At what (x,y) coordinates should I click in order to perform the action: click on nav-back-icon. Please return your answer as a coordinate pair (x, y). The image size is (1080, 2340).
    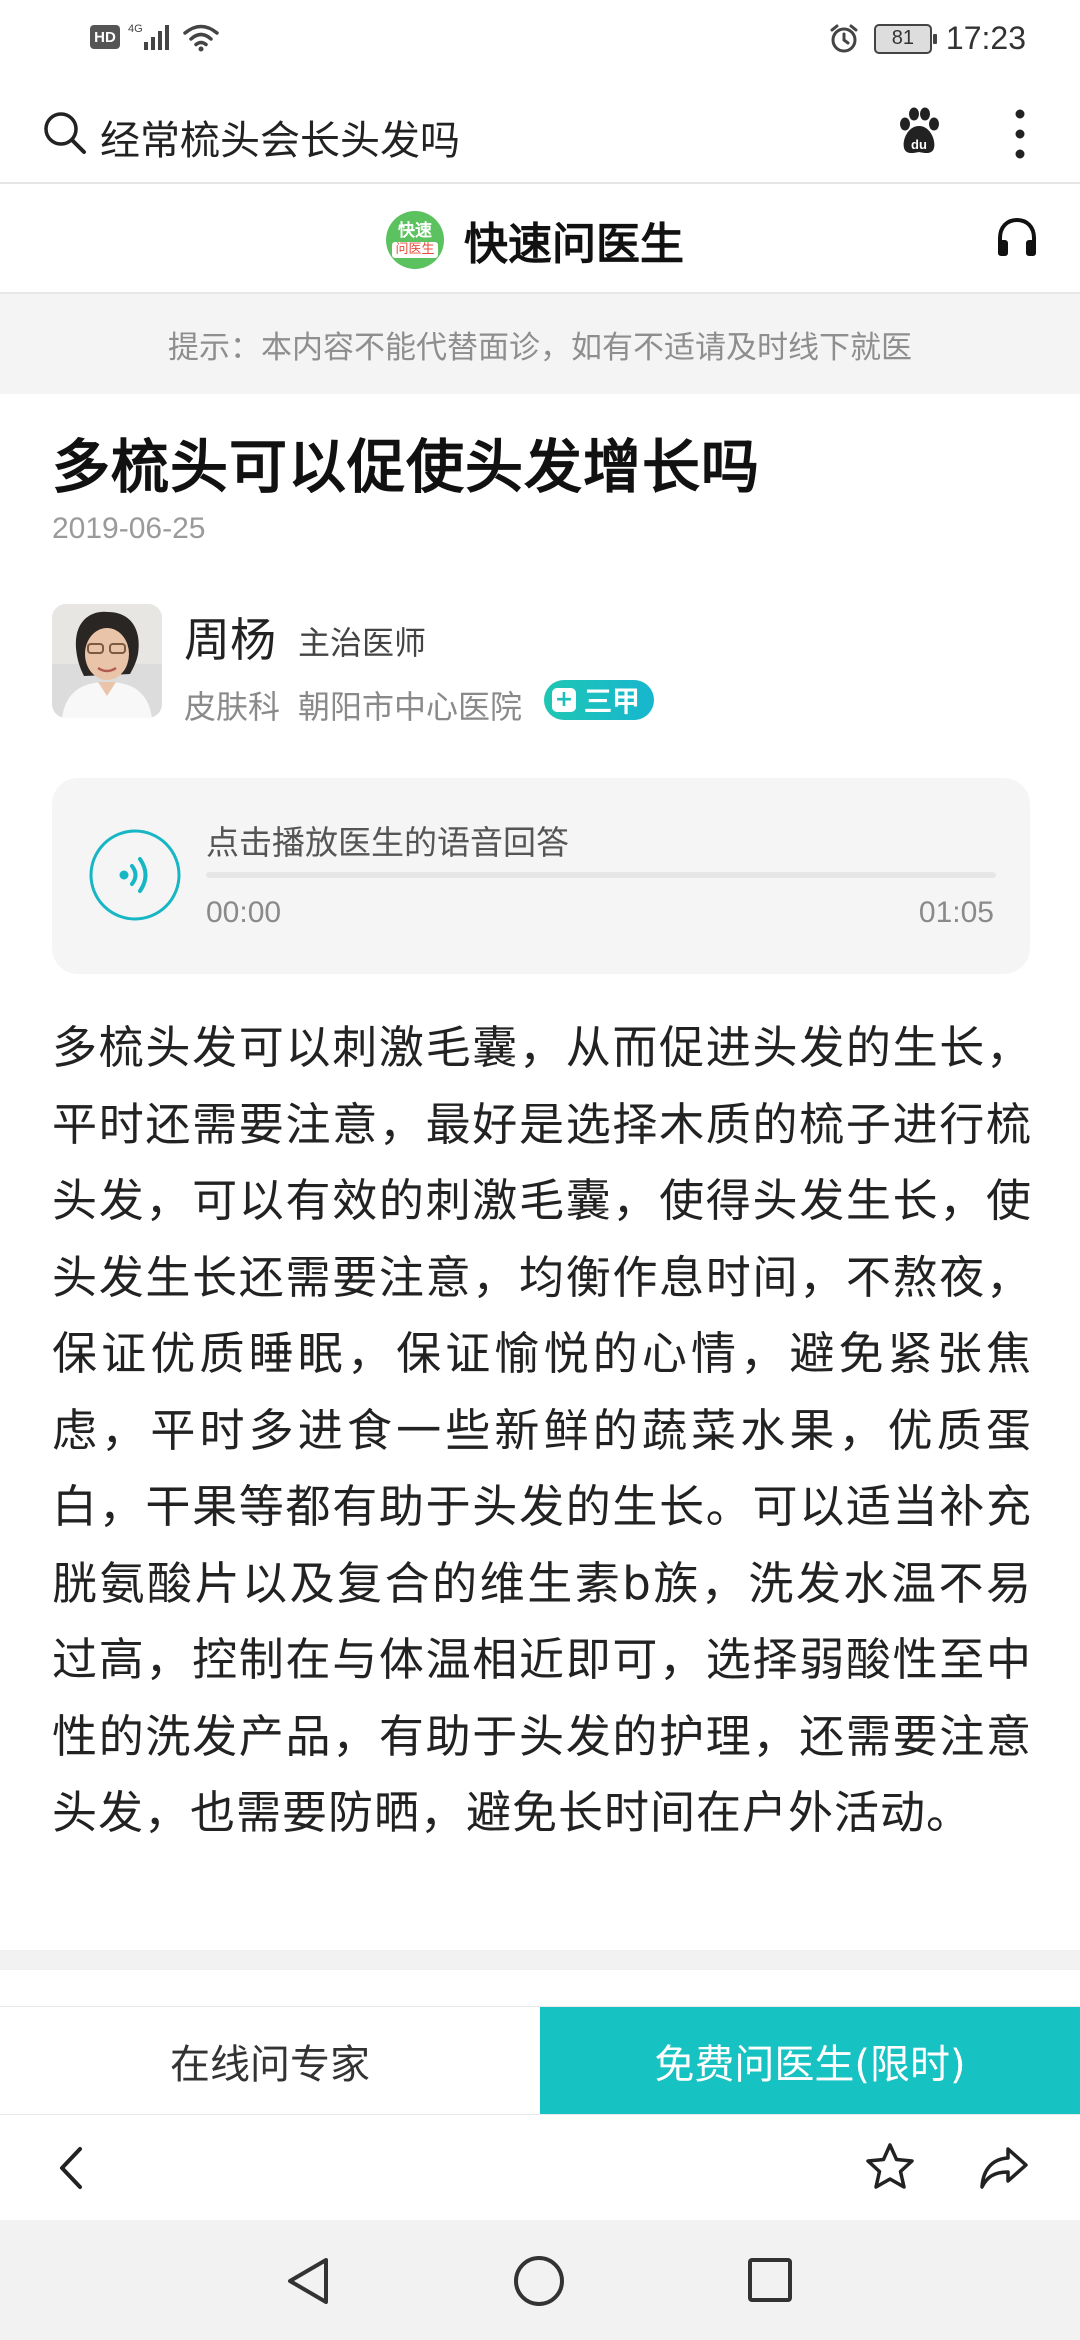
    Looking at the image, I should click on (308, 2281).